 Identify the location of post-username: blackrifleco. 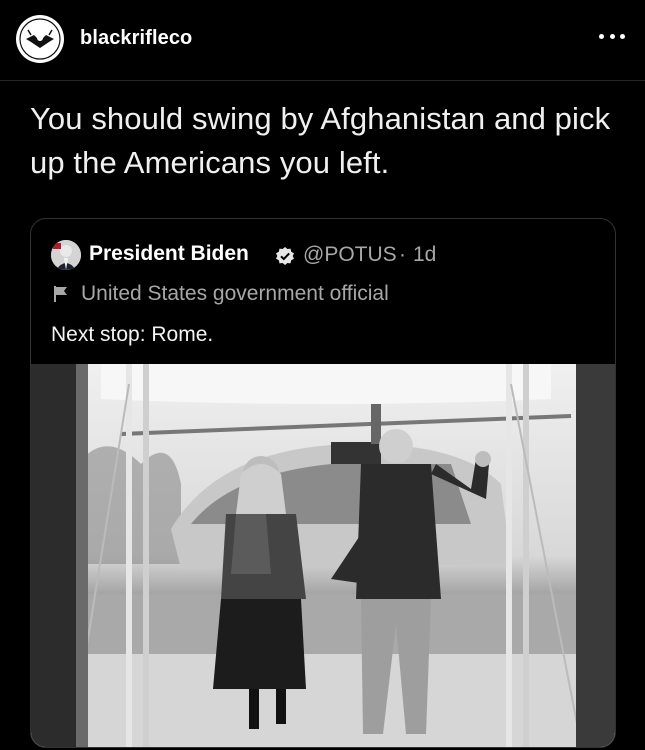
(136, 38).